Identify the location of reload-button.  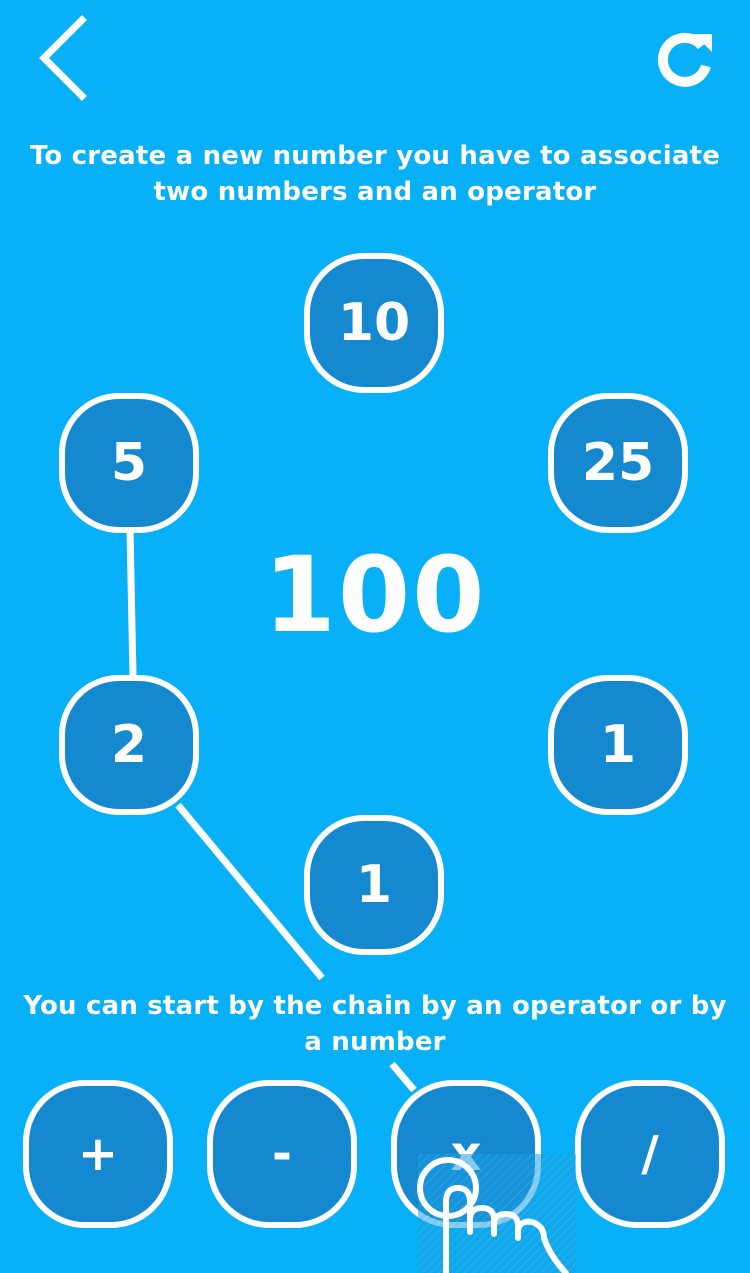
(685, 59).